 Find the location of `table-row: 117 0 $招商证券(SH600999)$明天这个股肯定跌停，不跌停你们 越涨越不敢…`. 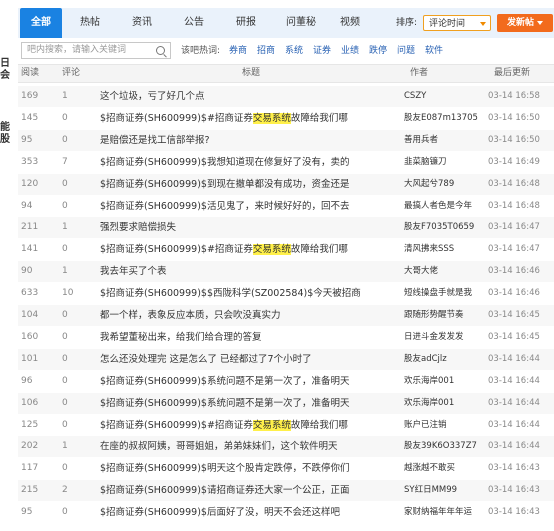

table-row: 117 0 $招商证券(SH600999)$明天这个股肯定跌停，不跌停你们 越涨越不敢… is located at coordinates (286, 468).